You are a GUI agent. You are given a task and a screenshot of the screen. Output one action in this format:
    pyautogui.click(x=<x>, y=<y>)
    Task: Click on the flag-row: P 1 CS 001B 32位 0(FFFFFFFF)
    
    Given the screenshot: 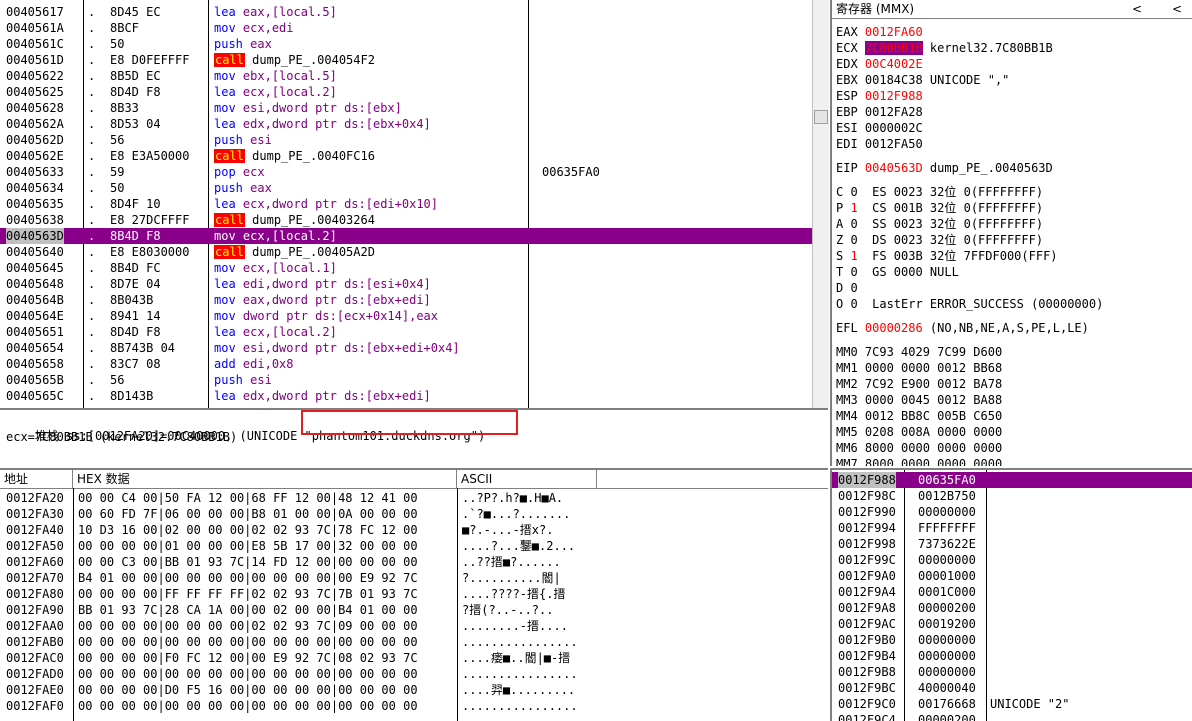 What is the action you would take?
    pyautogui.click(x=939, y=208)
    